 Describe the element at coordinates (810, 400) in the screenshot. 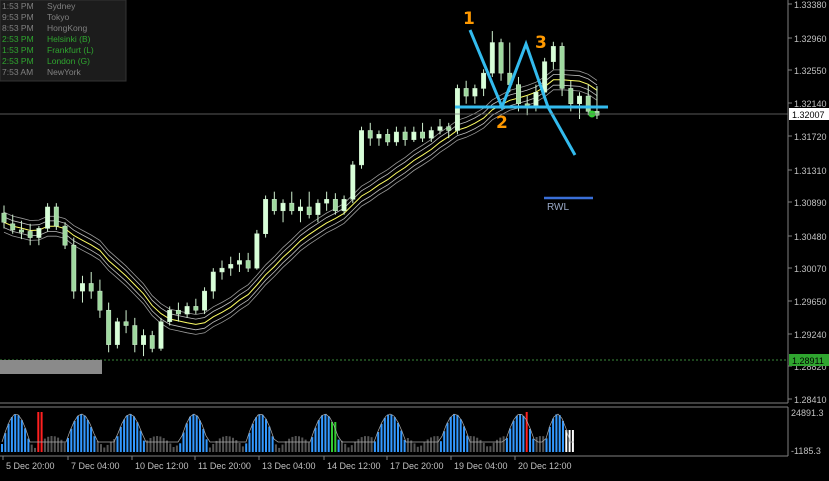

I see `price-tick-label: 1.28410` at that location.